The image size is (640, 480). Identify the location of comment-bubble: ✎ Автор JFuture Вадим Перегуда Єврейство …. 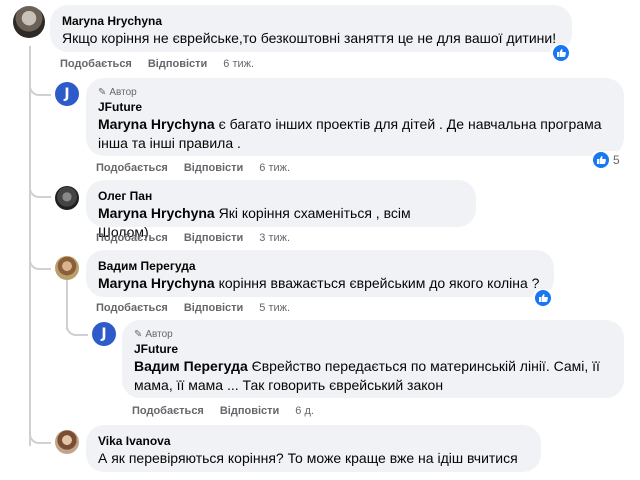
(373, 359).